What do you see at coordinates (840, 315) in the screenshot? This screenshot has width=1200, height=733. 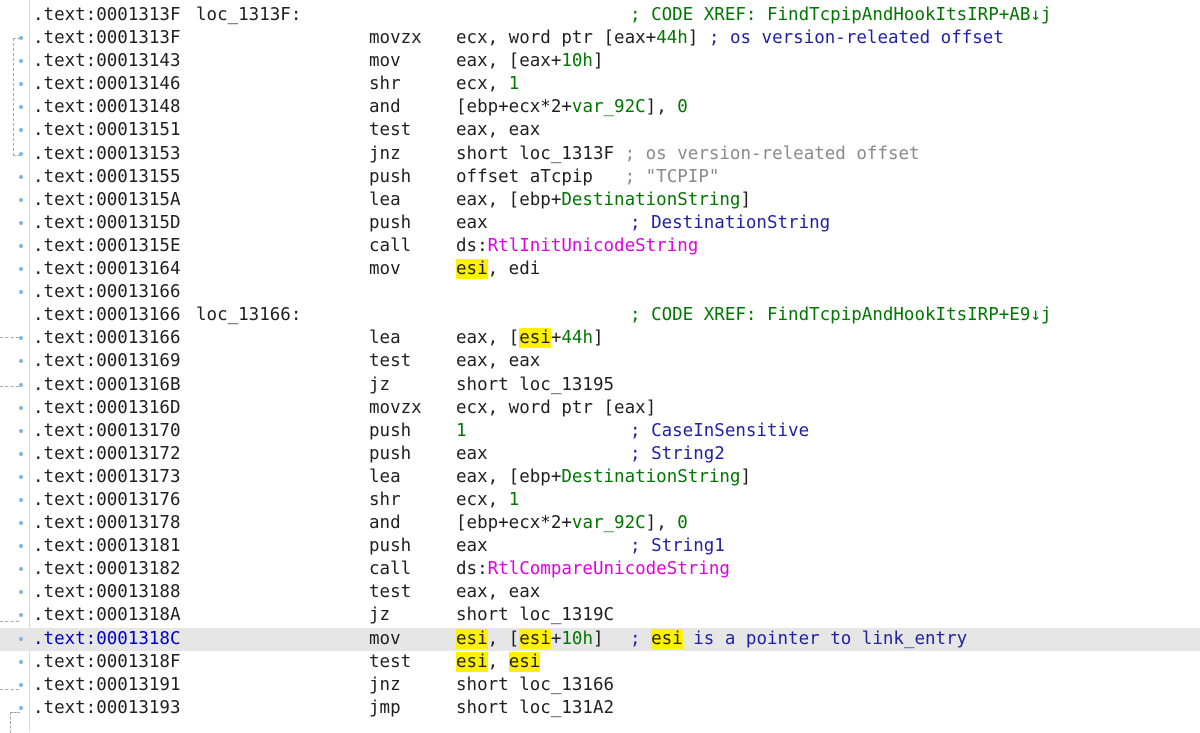 I see `line-comment: ; CODE XREF: FindTcpipAndHookItsIRP+E9↓j` at bounding box center [840, 315].